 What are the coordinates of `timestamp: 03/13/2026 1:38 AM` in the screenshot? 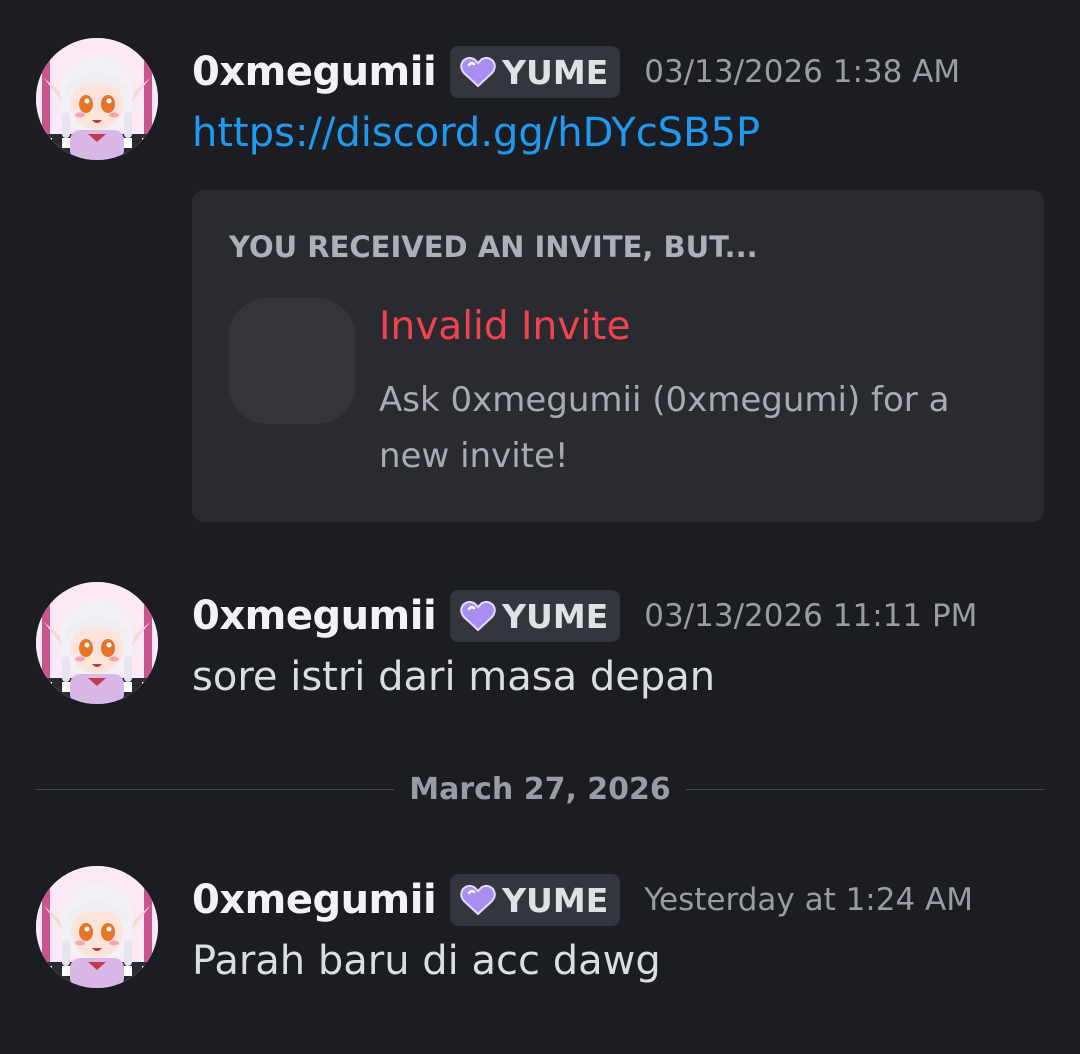 It's located at (802, 72).